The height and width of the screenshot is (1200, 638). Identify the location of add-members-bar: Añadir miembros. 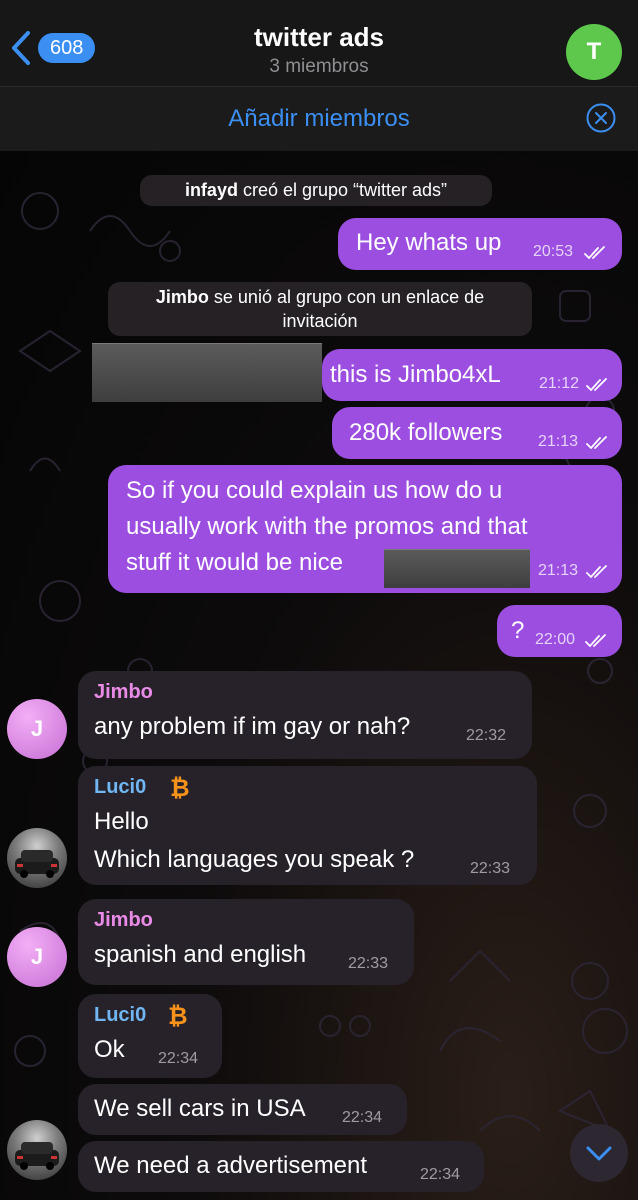
(319, 118).